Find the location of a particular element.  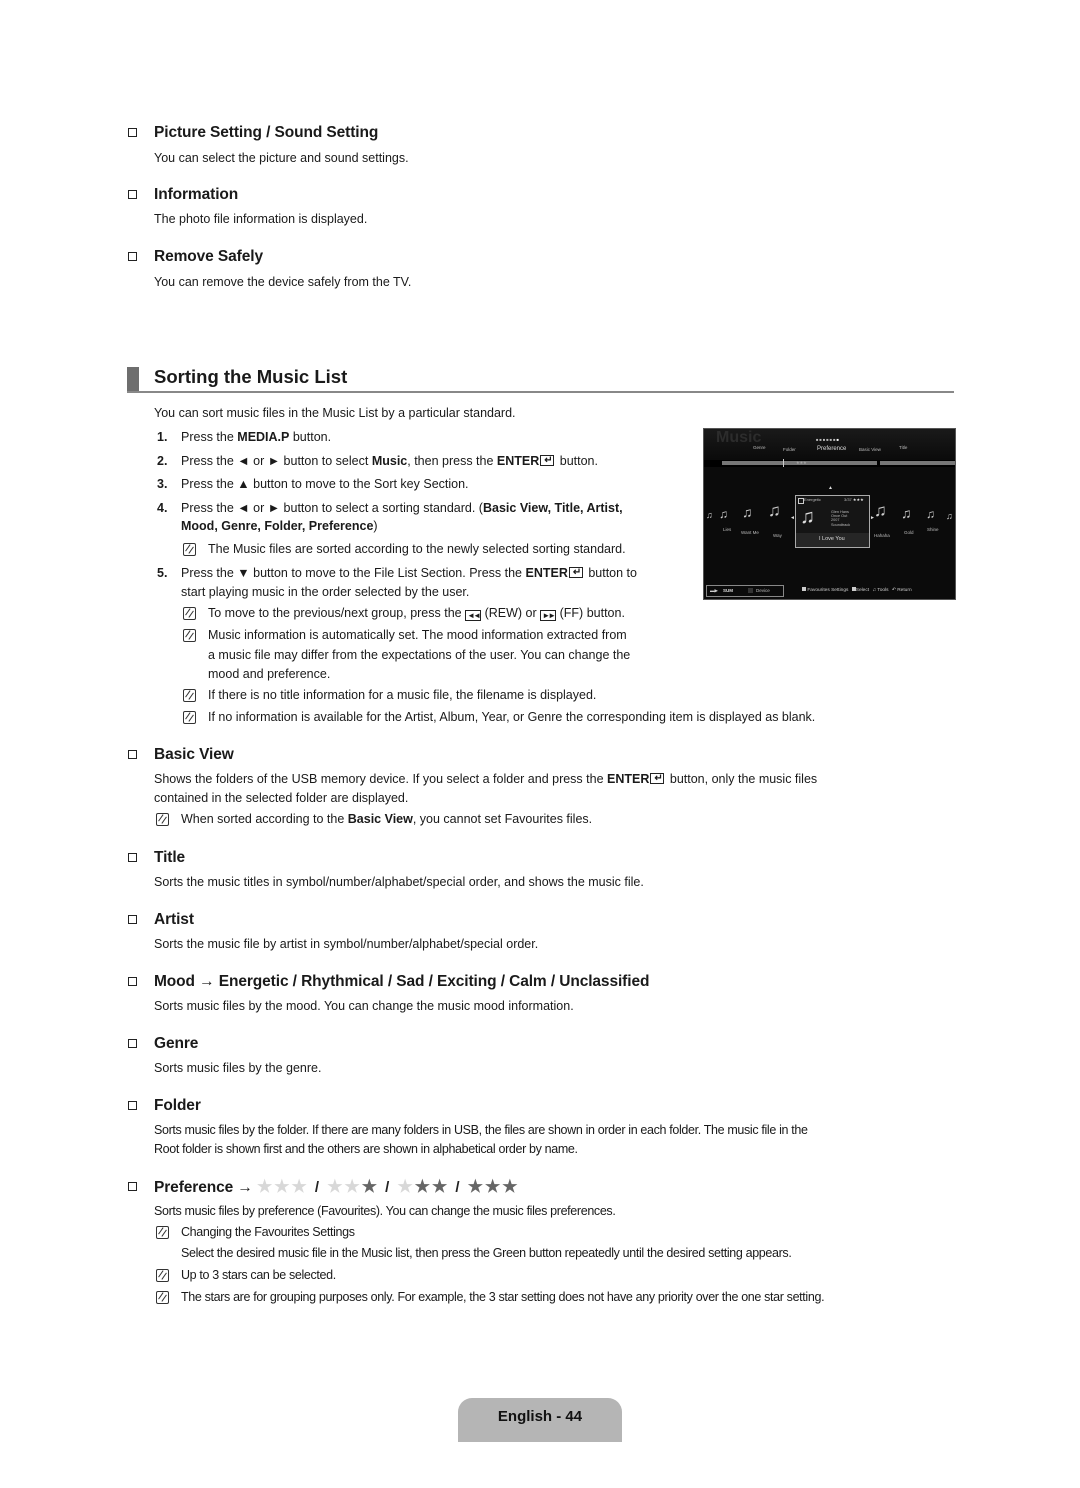

sort-tab-title: Title is located at coordinates (903, 447).